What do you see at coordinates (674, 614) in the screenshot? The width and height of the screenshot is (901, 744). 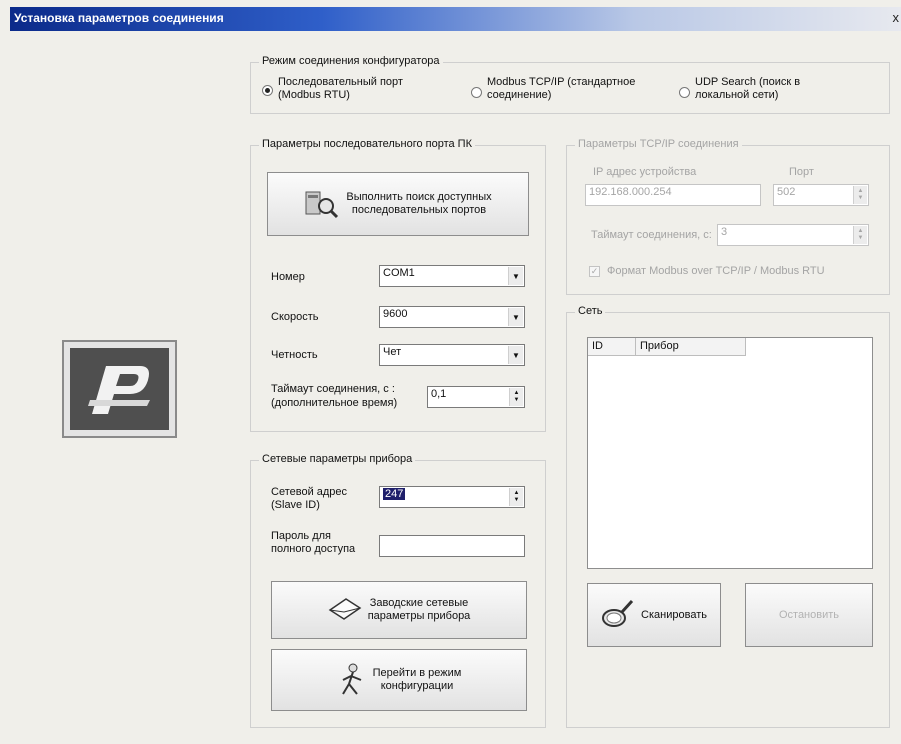 I see `scan-label: Сканировать` at bounding box center [674, 614].